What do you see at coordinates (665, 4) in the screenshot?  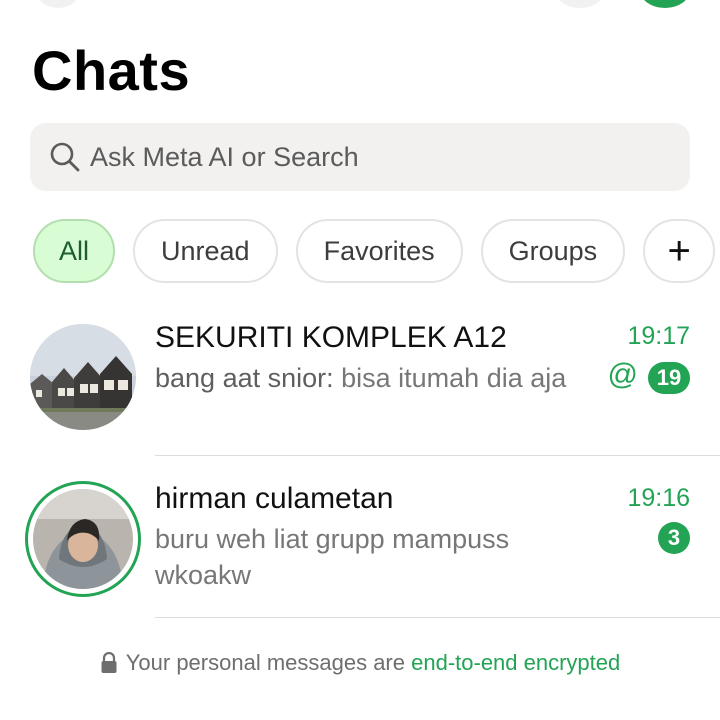 I see `new-chat-button-partial` at bounding box center [665, 4].